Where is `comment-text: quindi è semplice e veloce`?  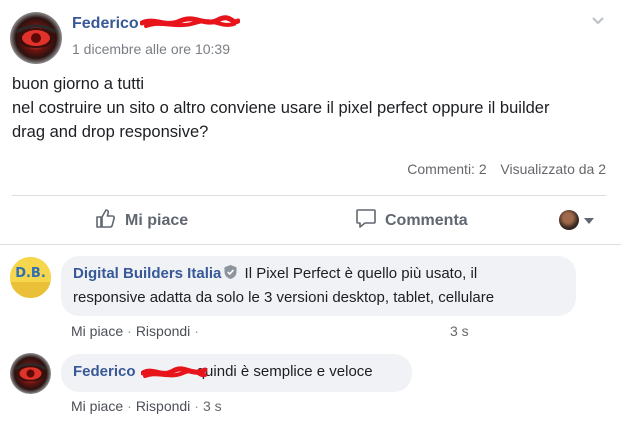 comment-text: quindi è semplice e veloce is located at coordinates (284, 371).